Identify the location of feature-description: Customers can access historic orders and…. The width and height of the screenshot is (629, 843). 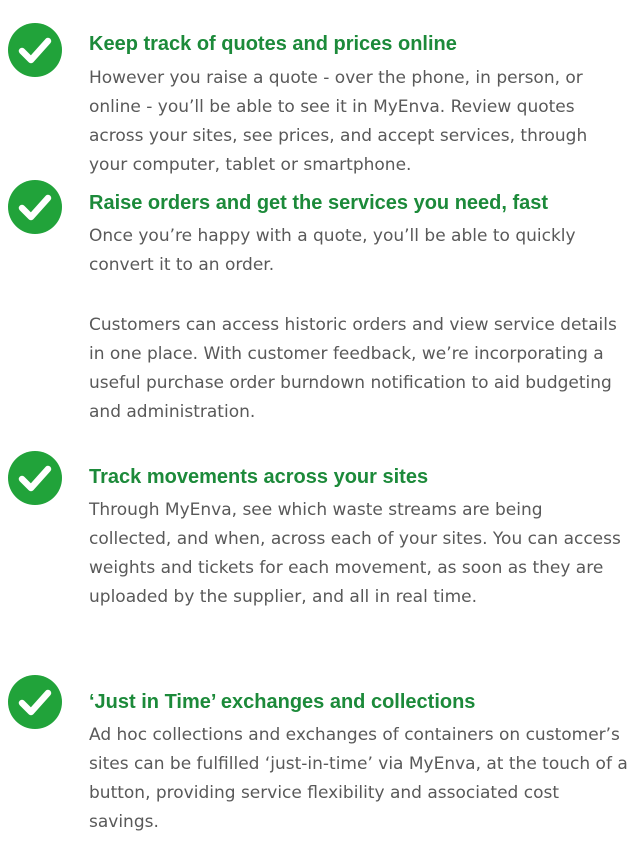
(353, 368).